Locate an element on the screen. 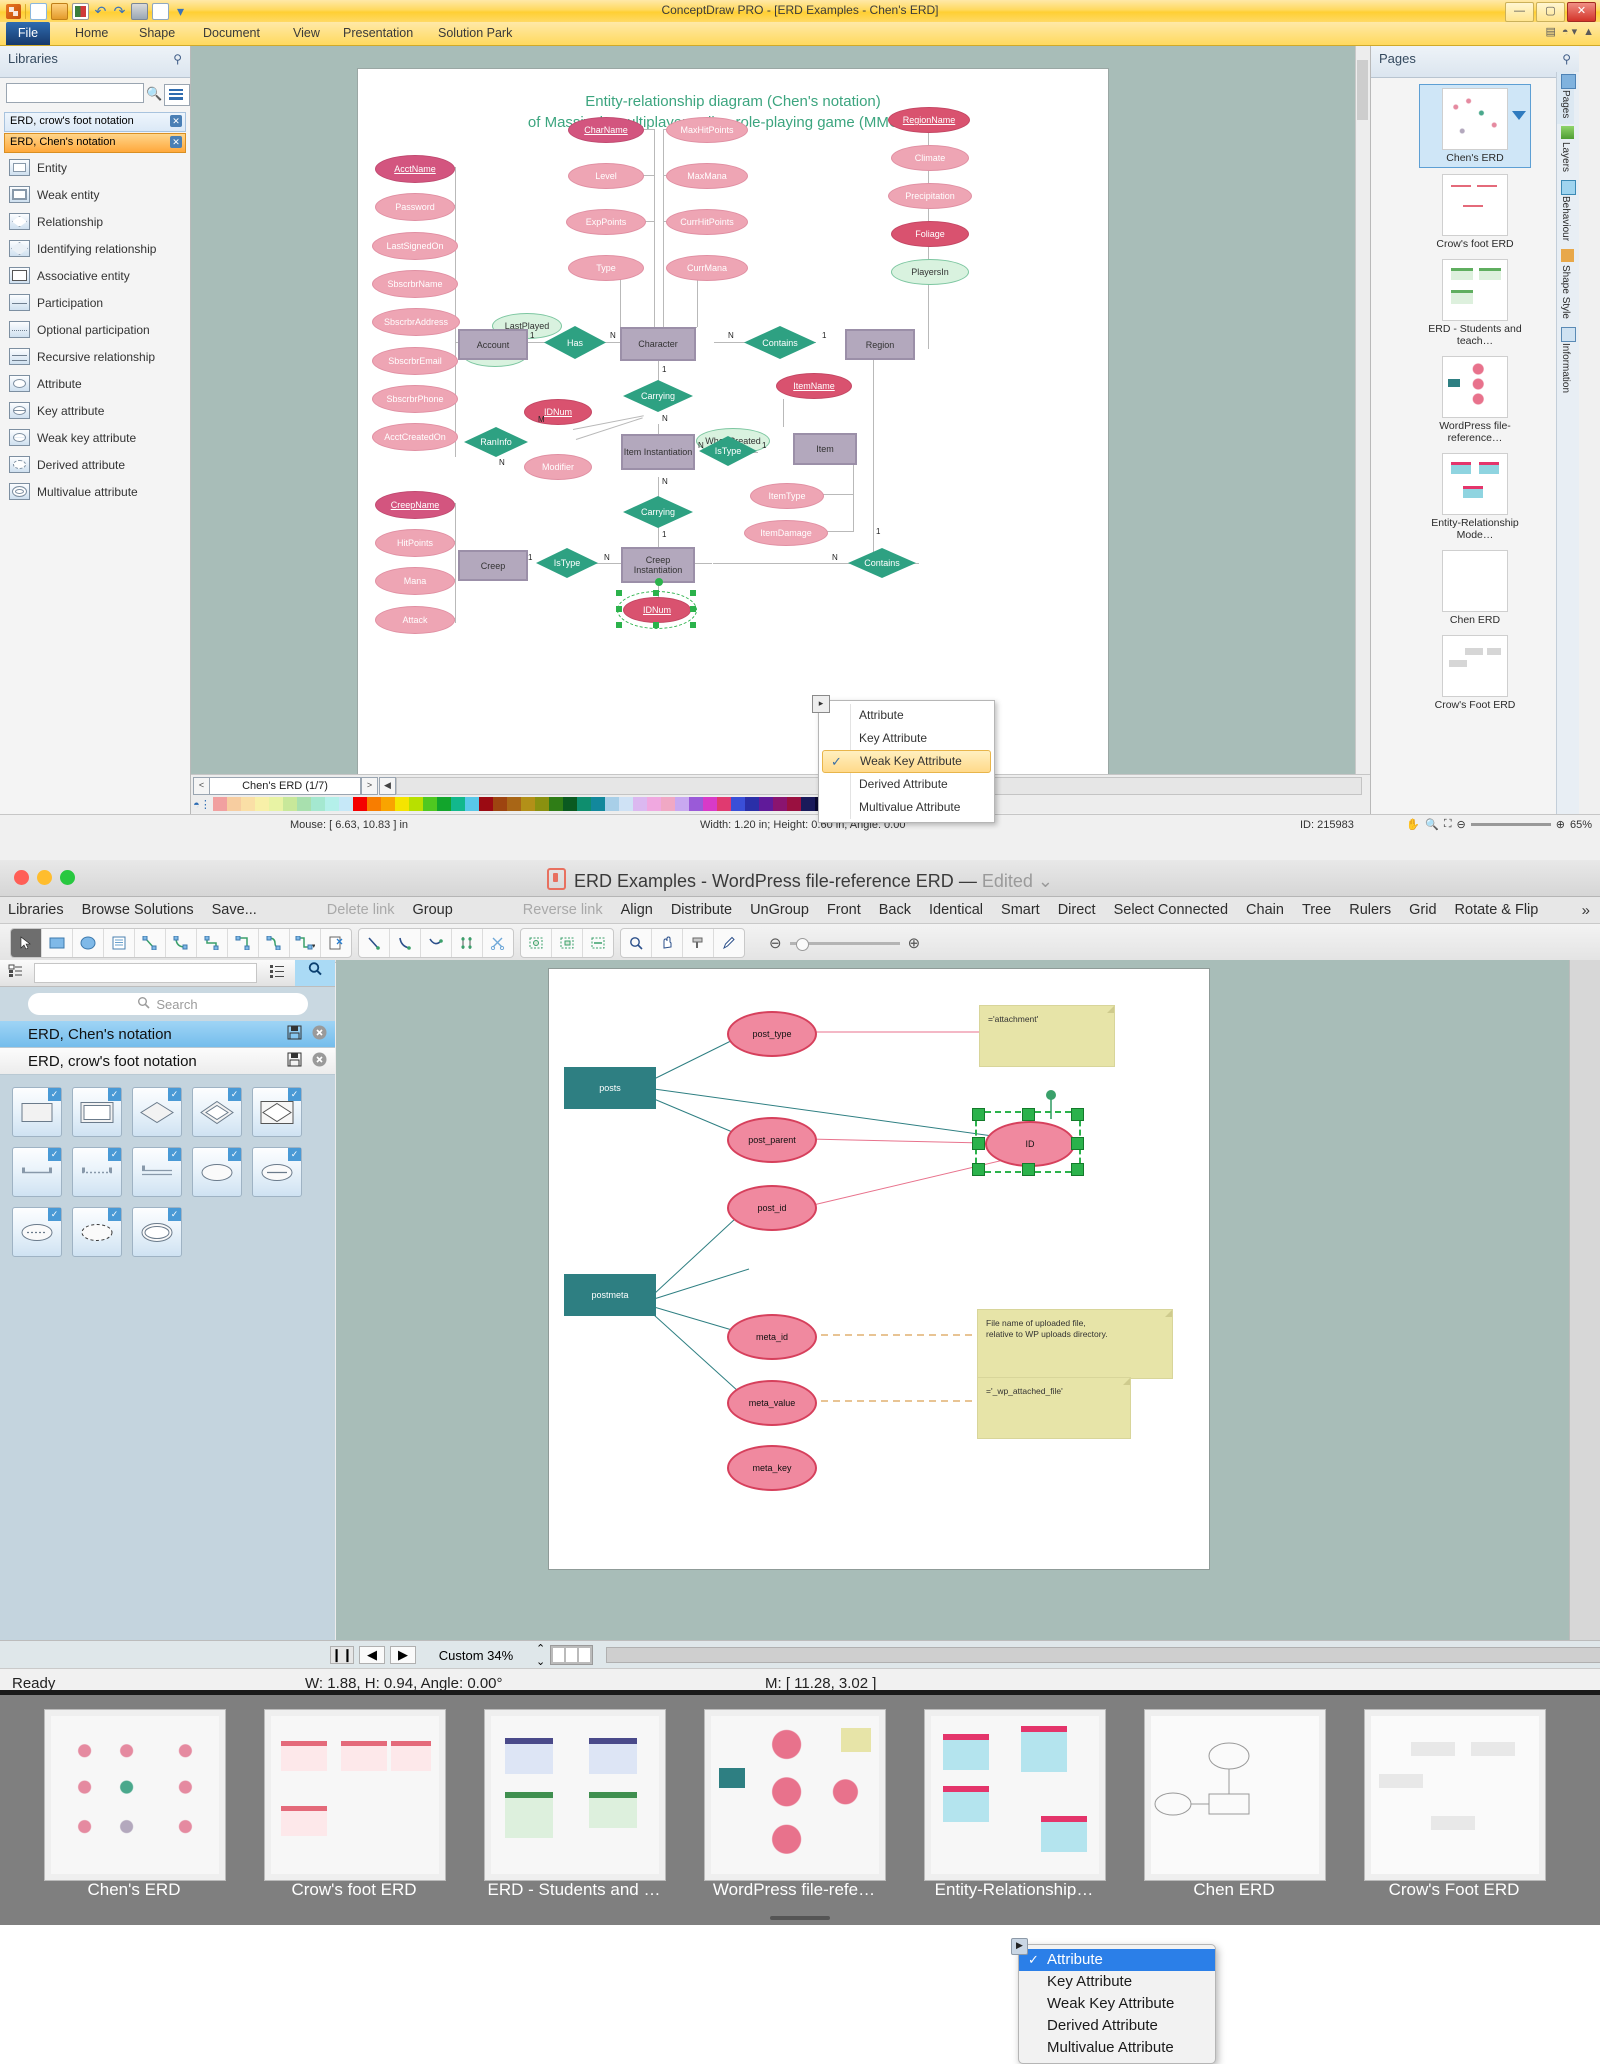 The width and height of the screenshot is (1600, 2064). next-page-button: > is located at coordinates (369, 786).